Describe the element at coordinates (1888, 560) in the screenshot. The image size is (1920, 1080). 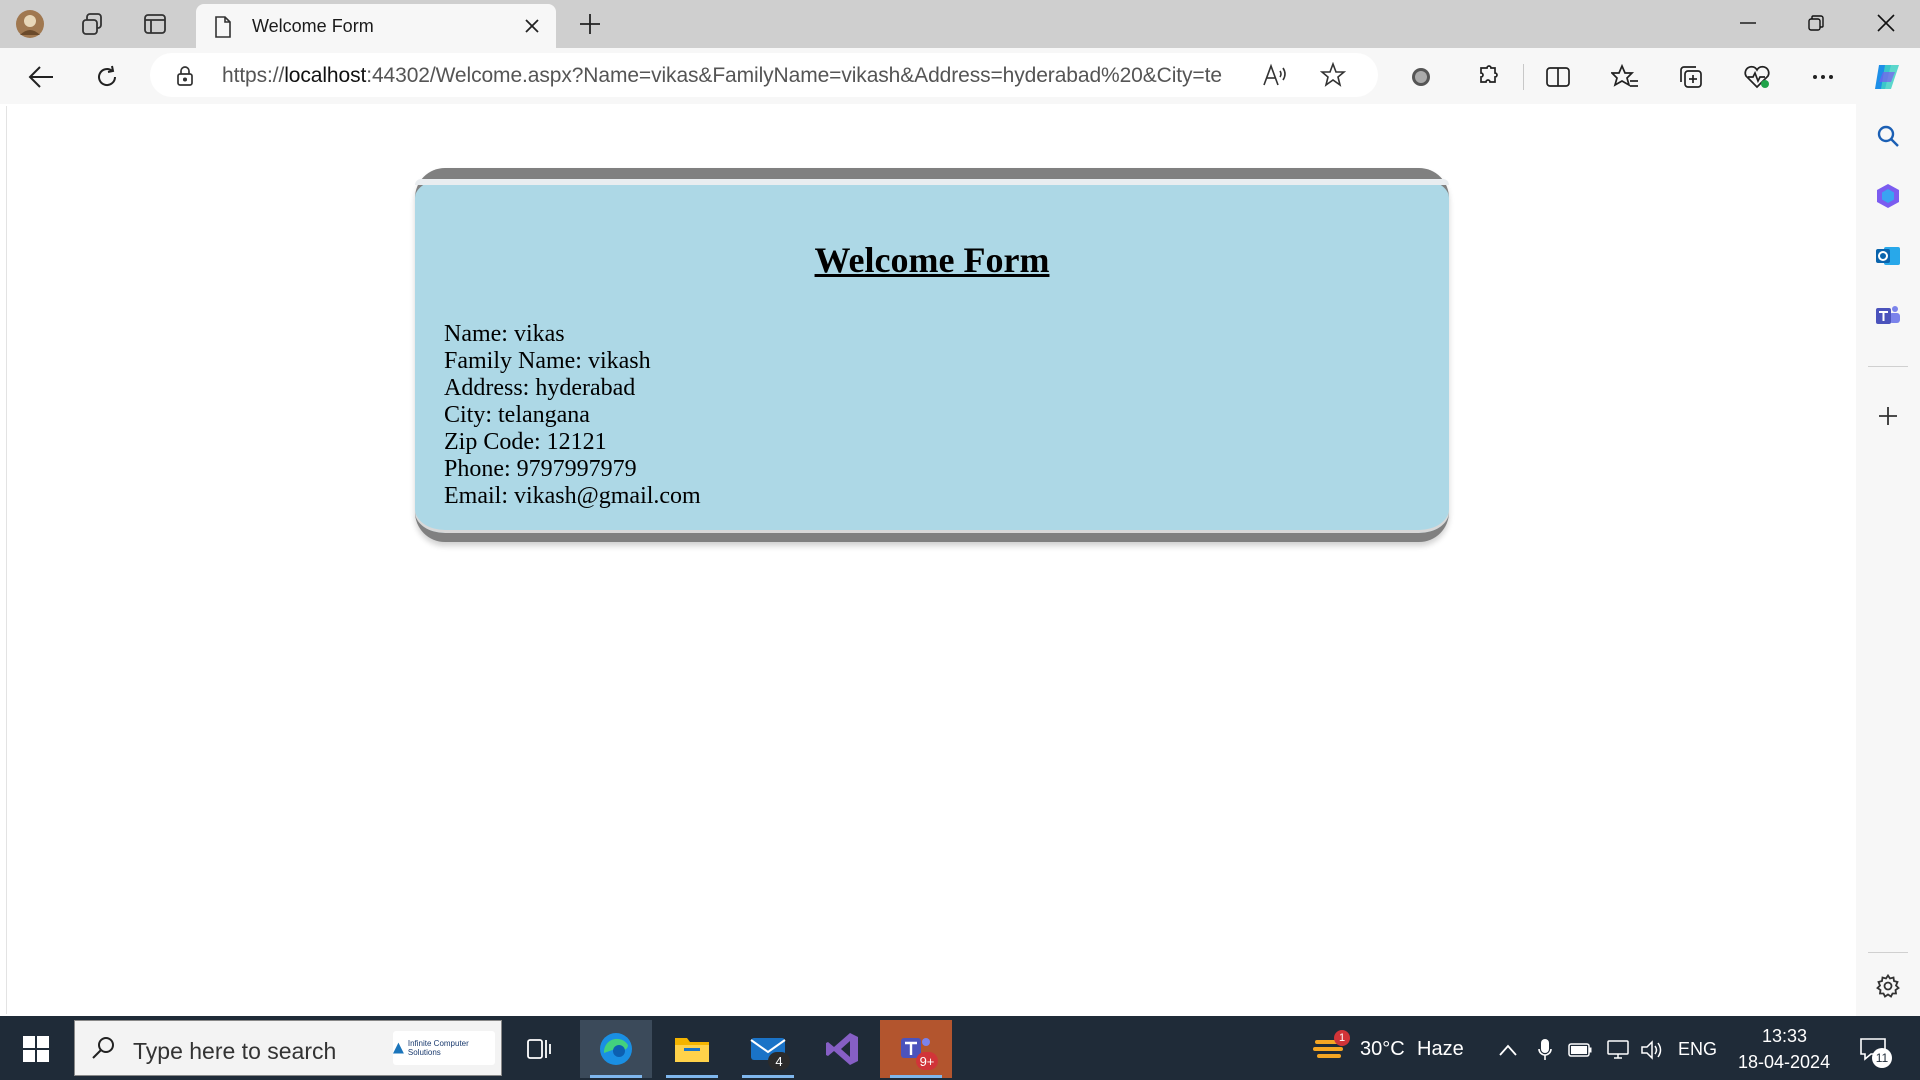
I see `edge-sidebar` at that location.